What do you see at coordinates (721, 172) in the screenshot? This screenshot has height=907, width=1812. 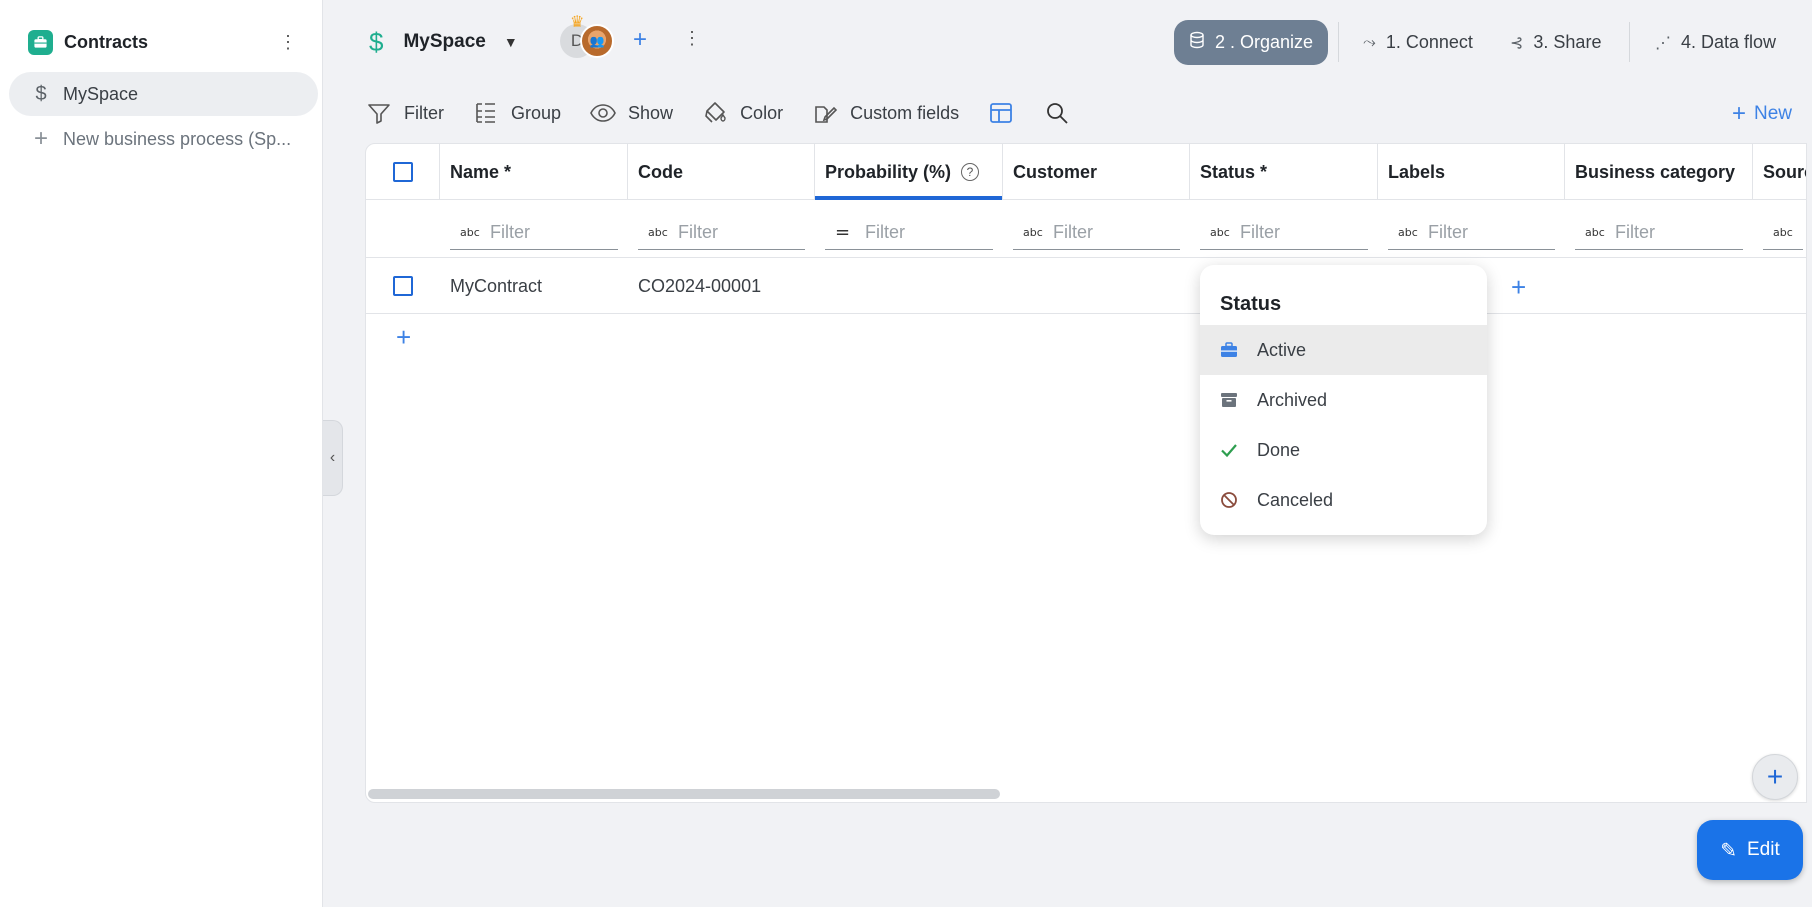 I see `column-header-code: Code` at bounding box center [721, 172].